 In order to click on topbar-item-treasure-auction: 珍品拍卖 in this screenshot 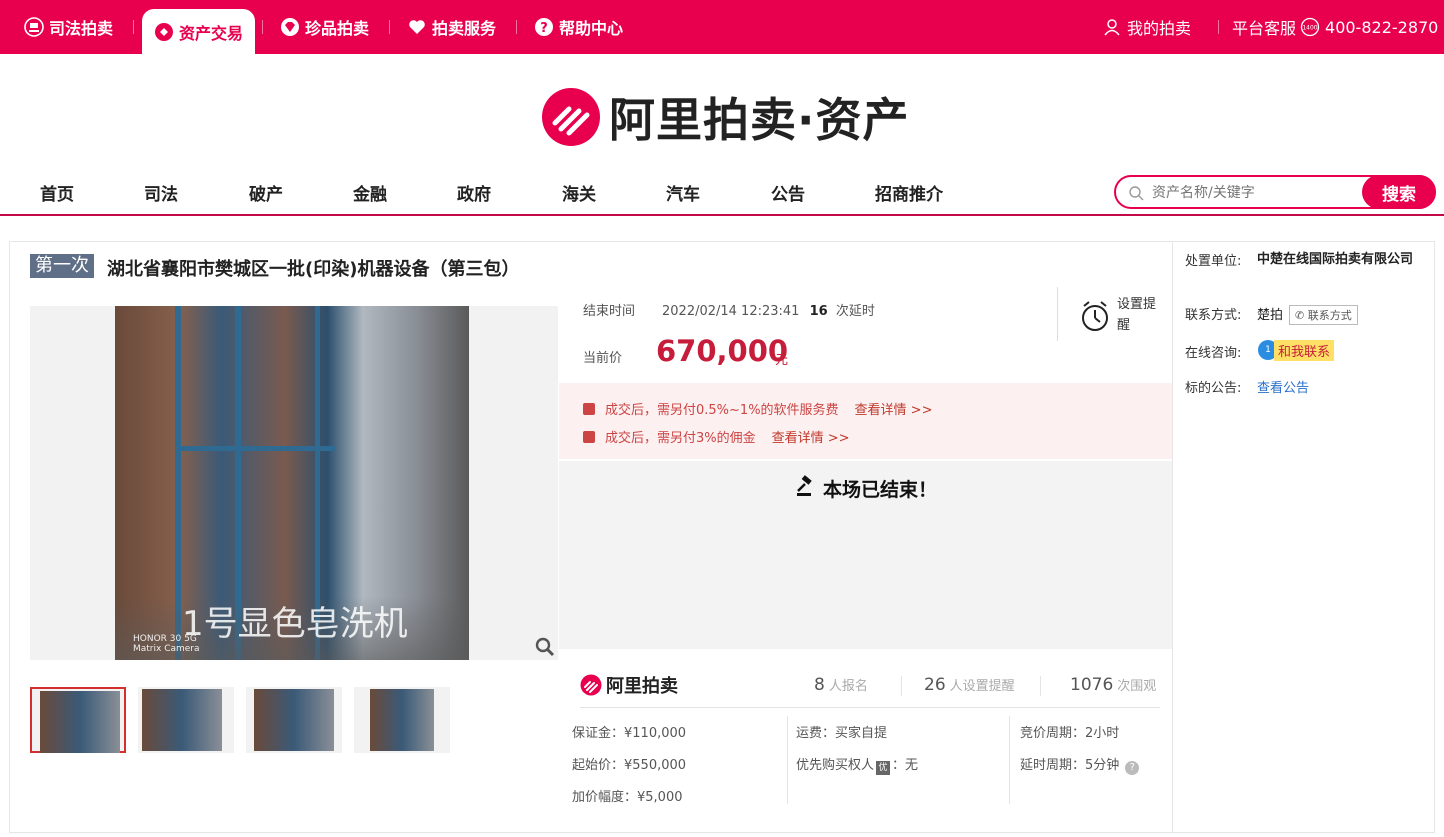, I will do `click(324, 27)`.